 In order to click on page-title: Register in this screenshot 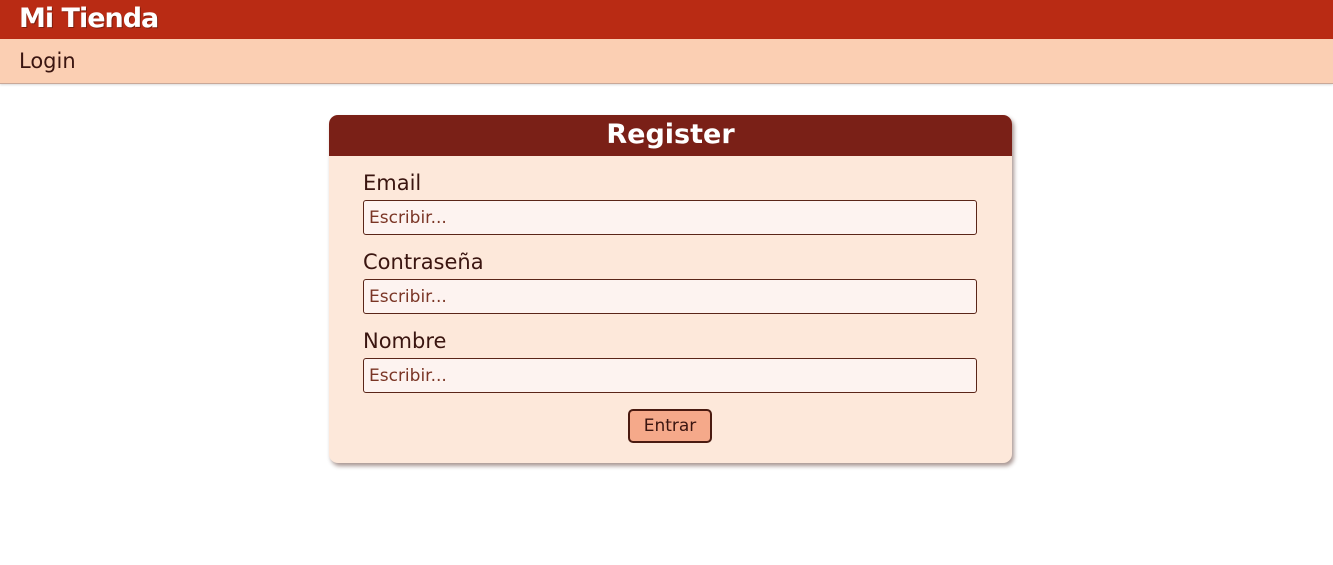, I will do `click(670, 134)`.